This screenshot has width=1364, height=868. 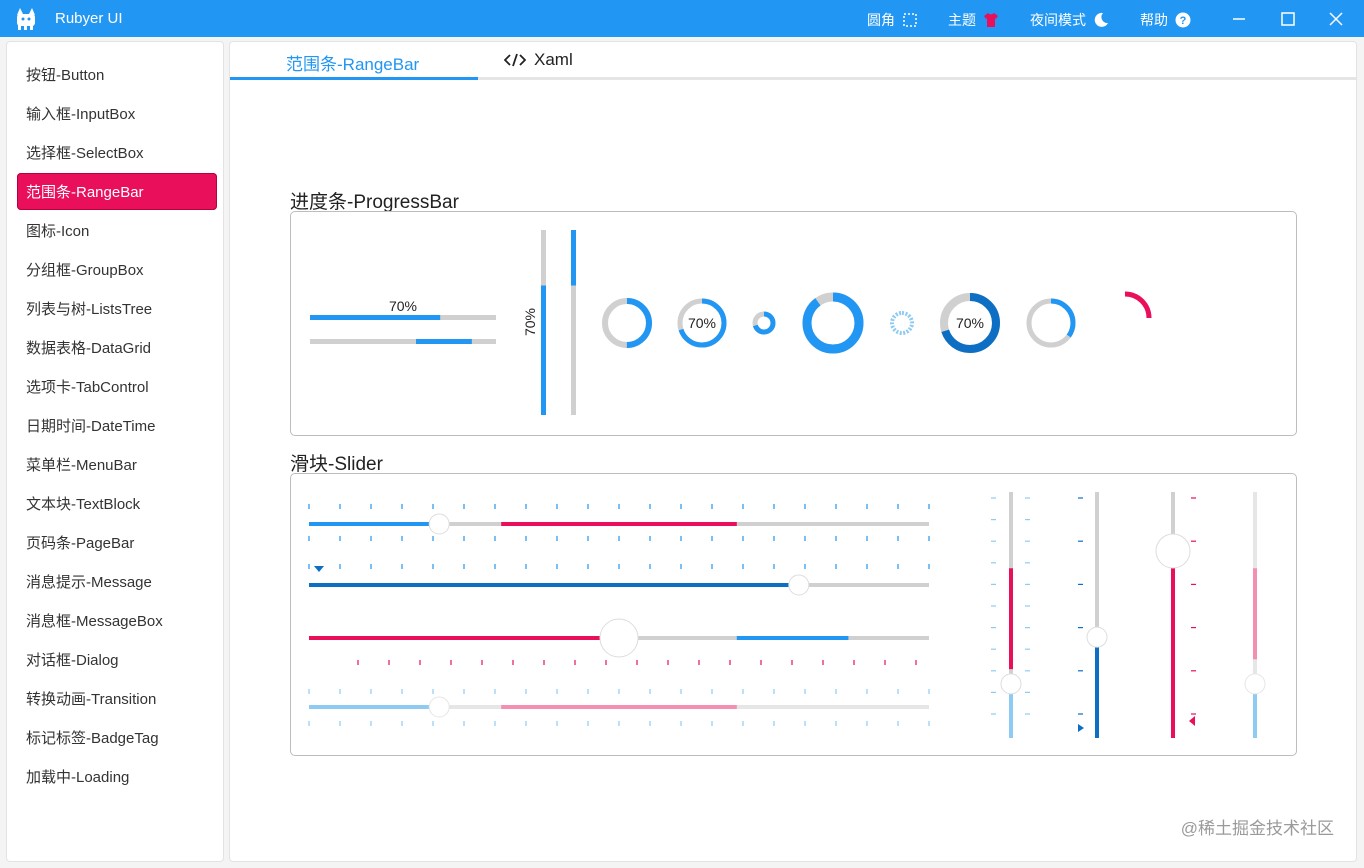 I want to click on vertical-slider-ticks, so click(x=1093, y=606).